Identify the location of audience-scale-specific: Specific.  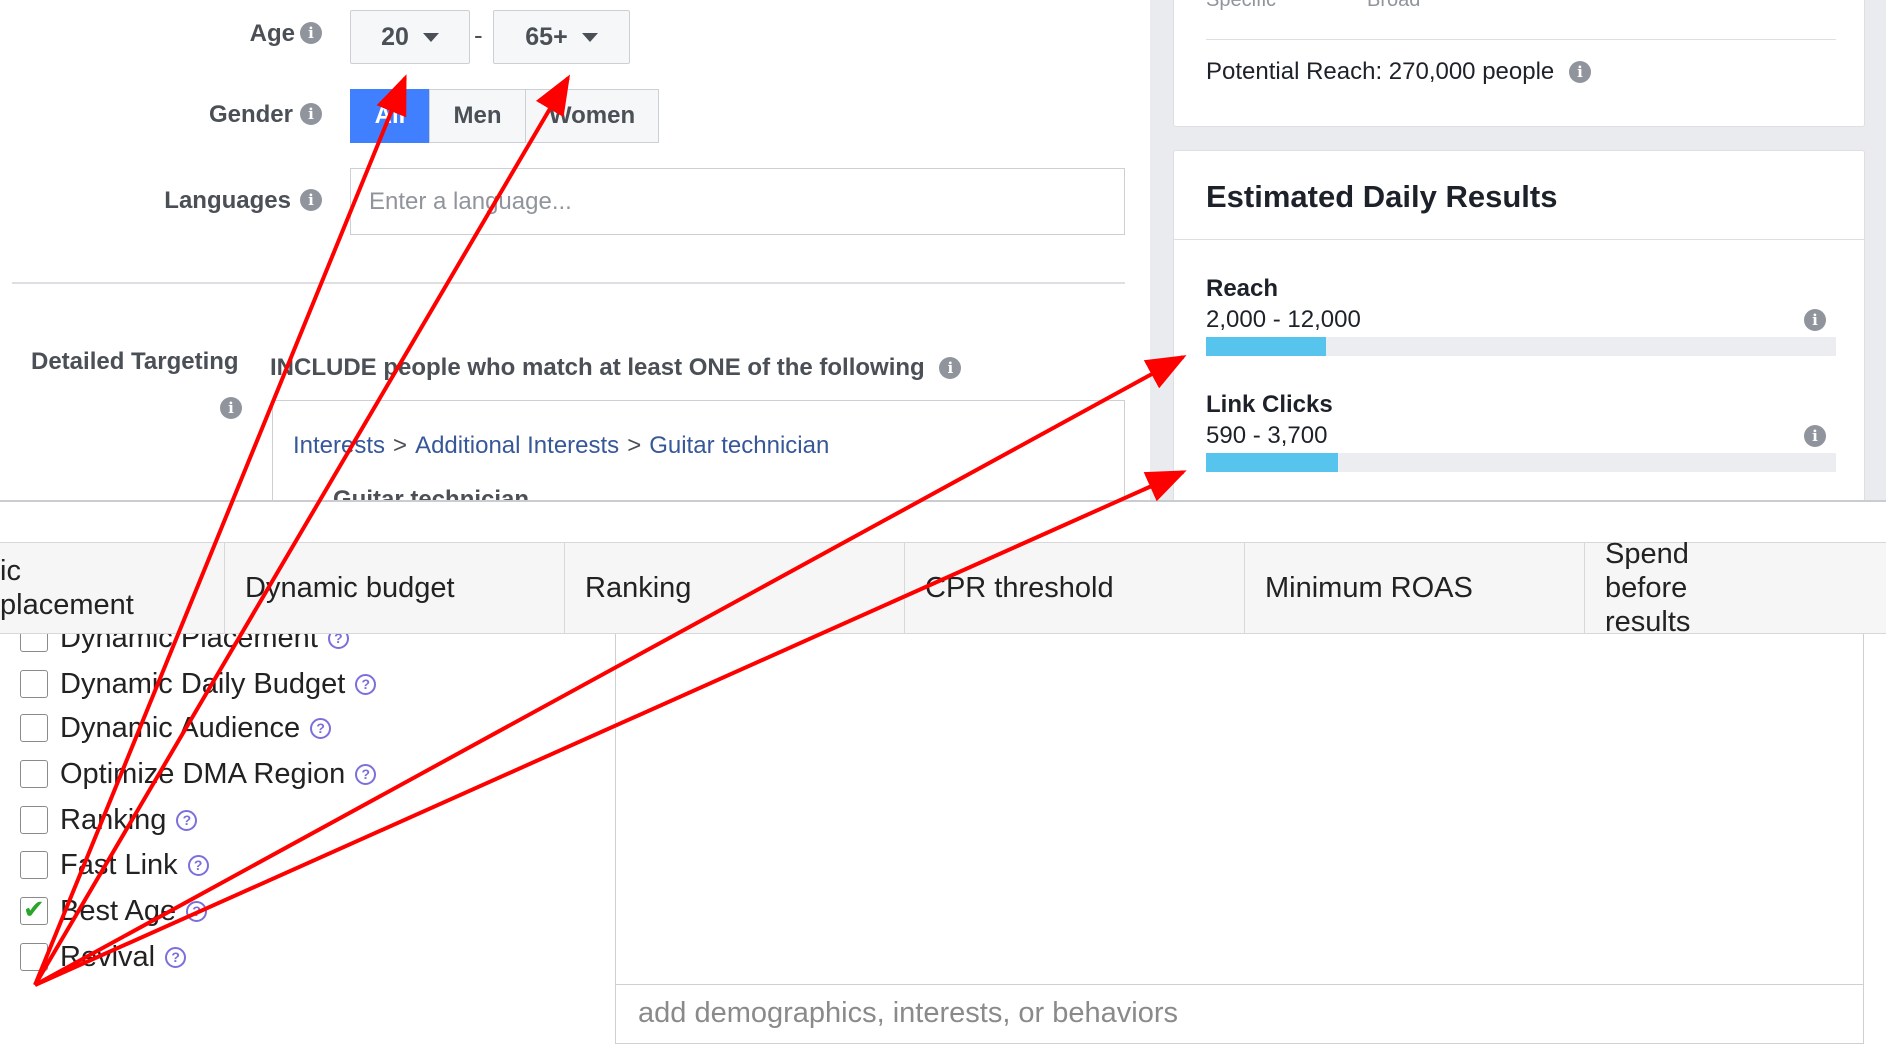
(1241, 5).